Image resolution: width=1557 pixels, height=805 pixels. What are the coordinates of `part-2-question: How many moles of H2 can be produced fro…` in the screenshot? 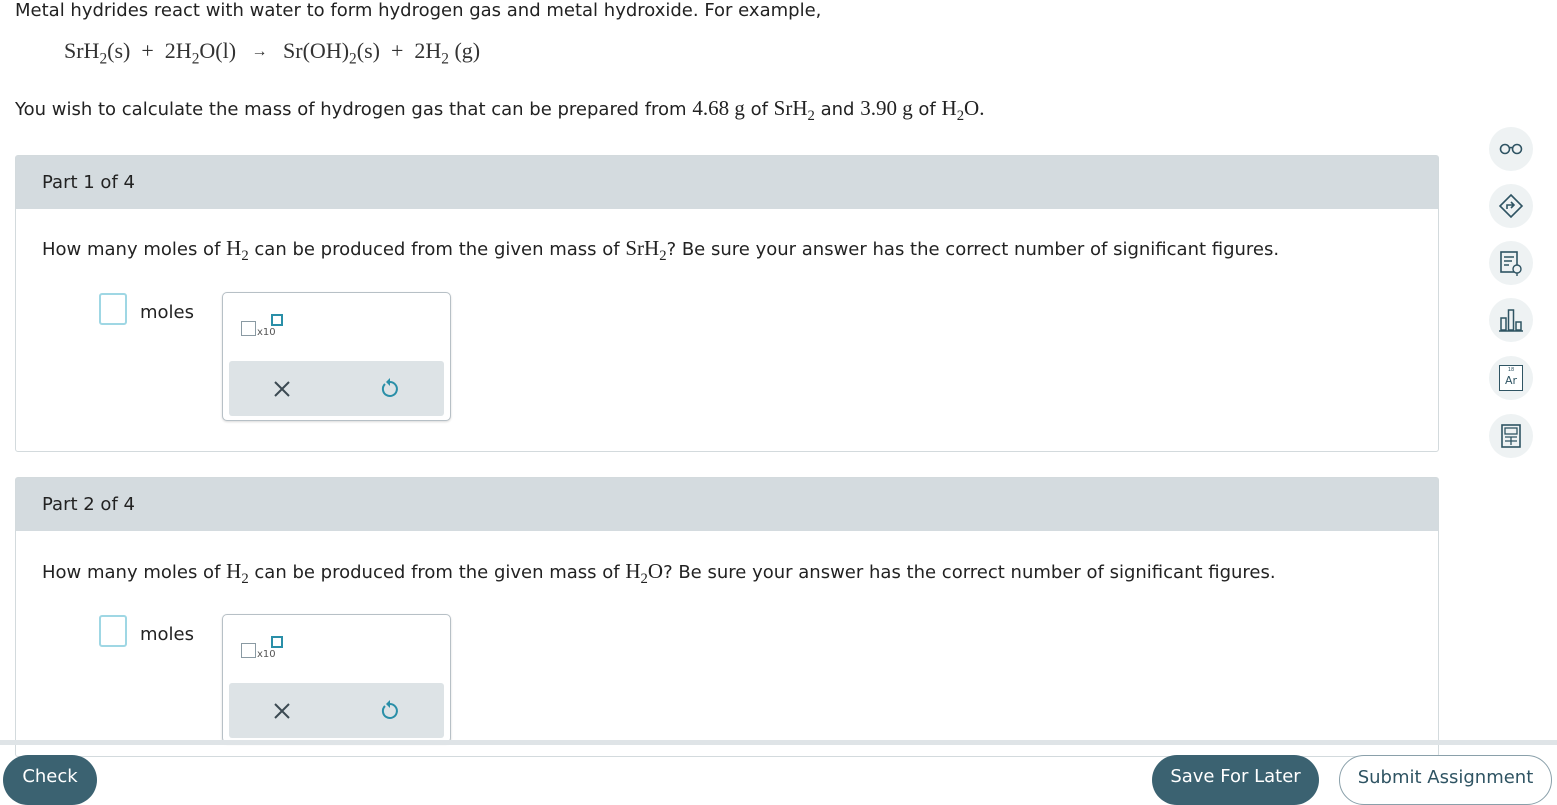 It's located at (659, 573).